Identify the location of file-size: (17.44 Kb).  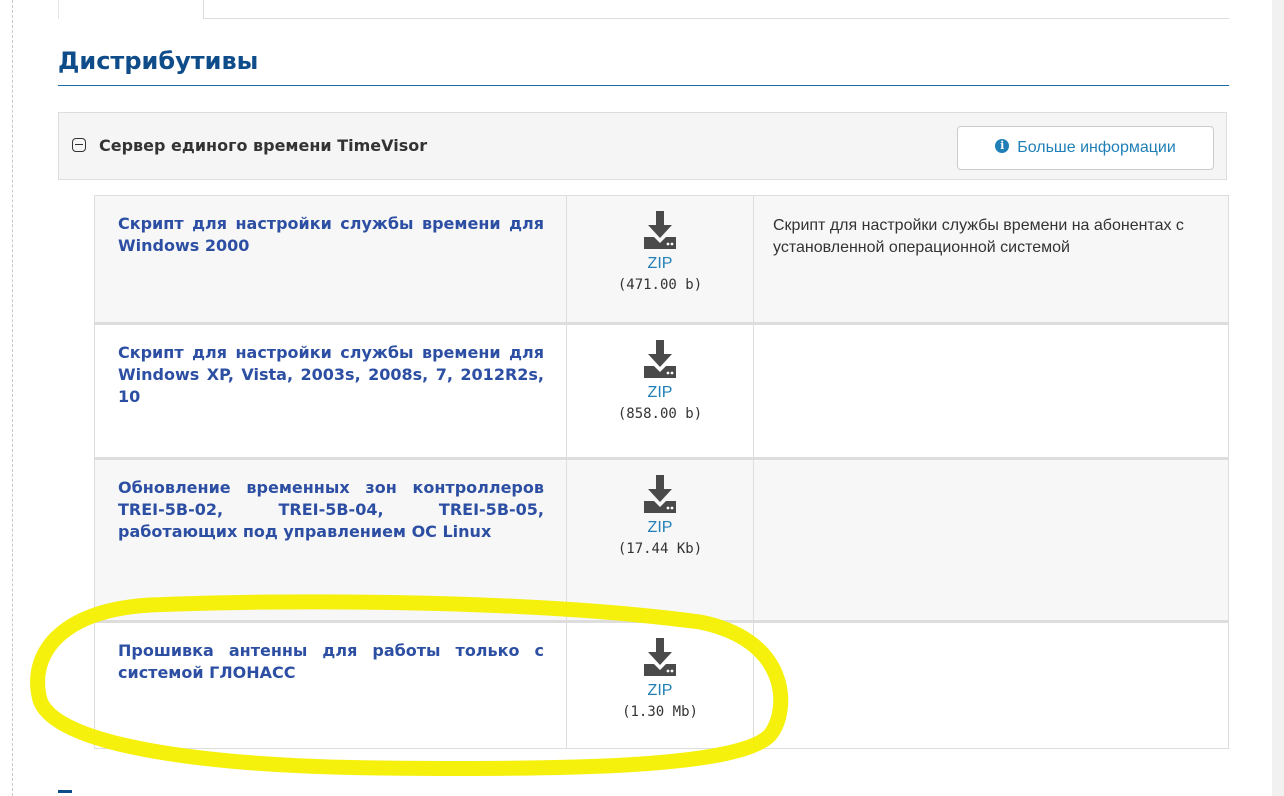
(660, 549).